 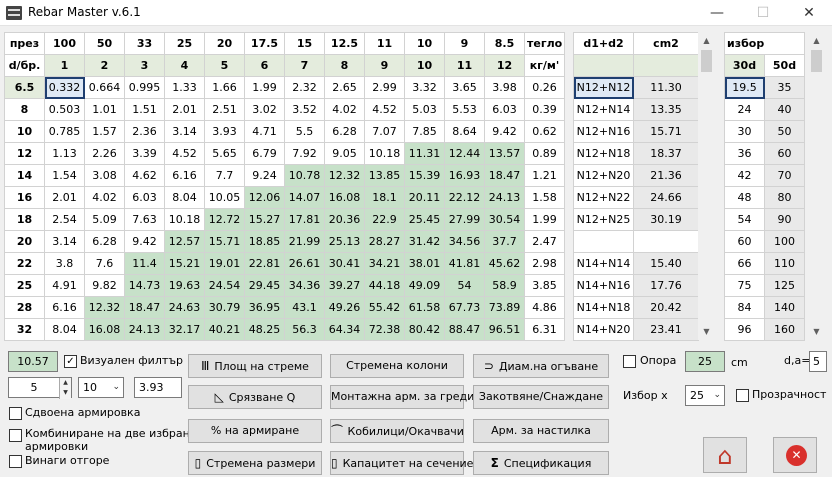 I want to click on area-cell: 26.61, so click(x=304, y=263).